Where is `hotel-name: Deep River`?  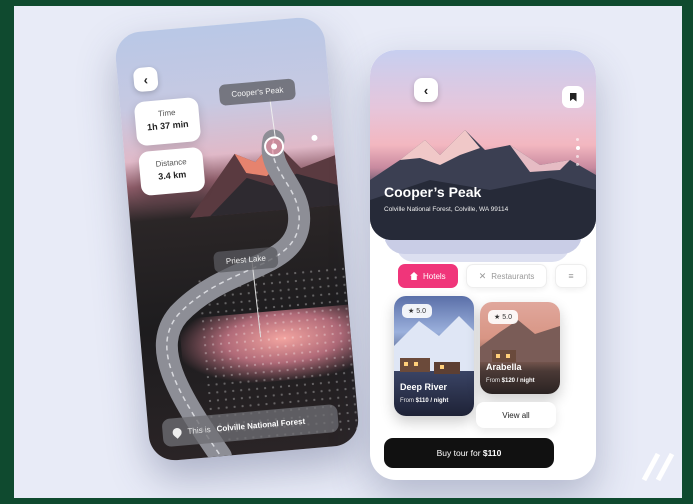
hotel-name: Deep River is located at coordinates (424, 387).